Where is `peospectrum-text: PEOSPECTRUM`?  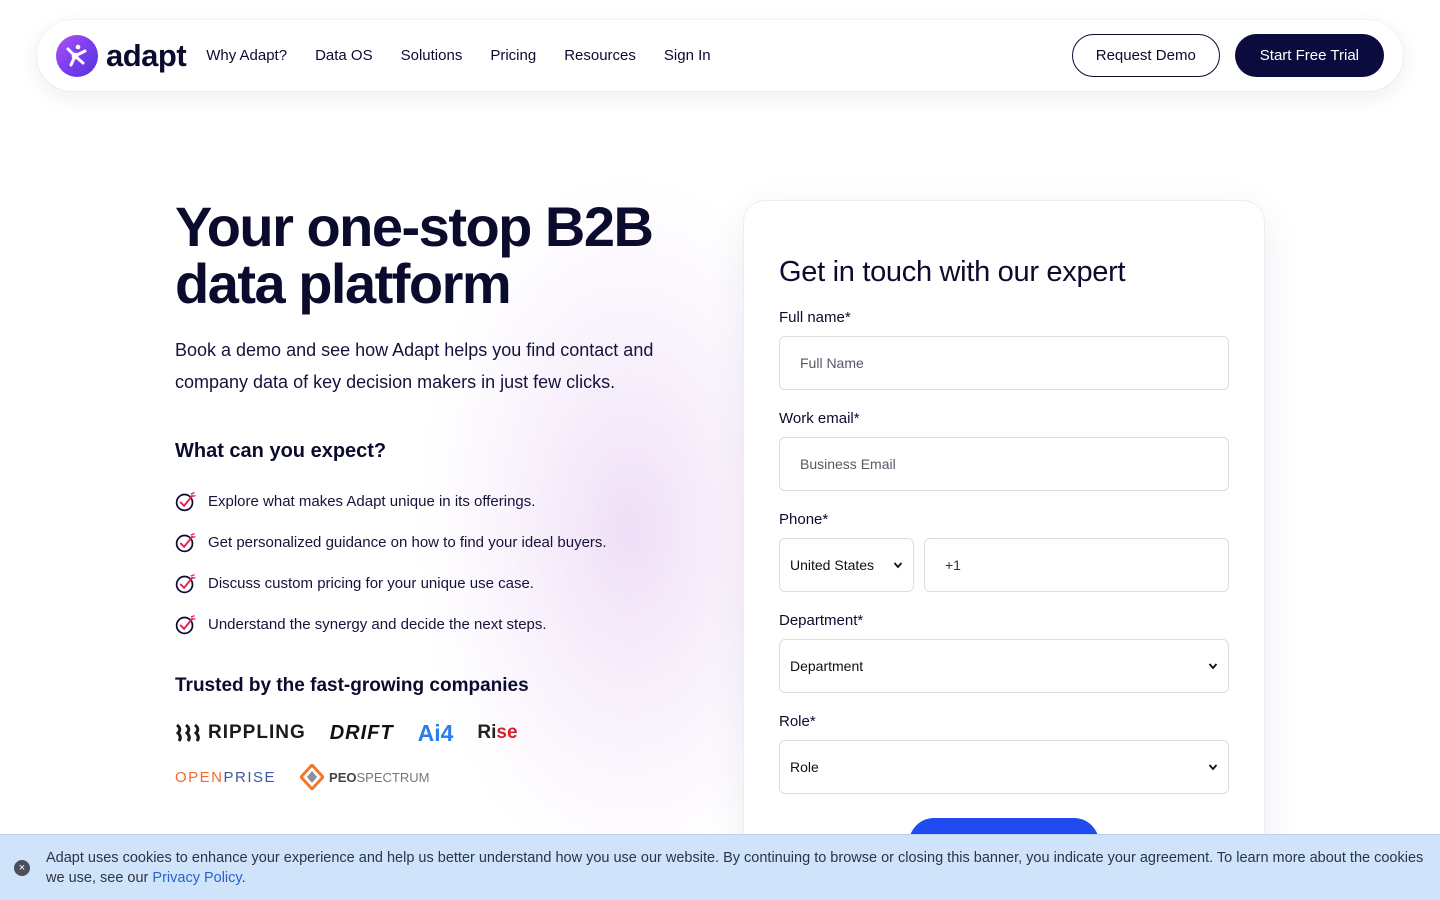
peospectrum-text: PEOSPECTRUM is located at coordinates (379, 777).